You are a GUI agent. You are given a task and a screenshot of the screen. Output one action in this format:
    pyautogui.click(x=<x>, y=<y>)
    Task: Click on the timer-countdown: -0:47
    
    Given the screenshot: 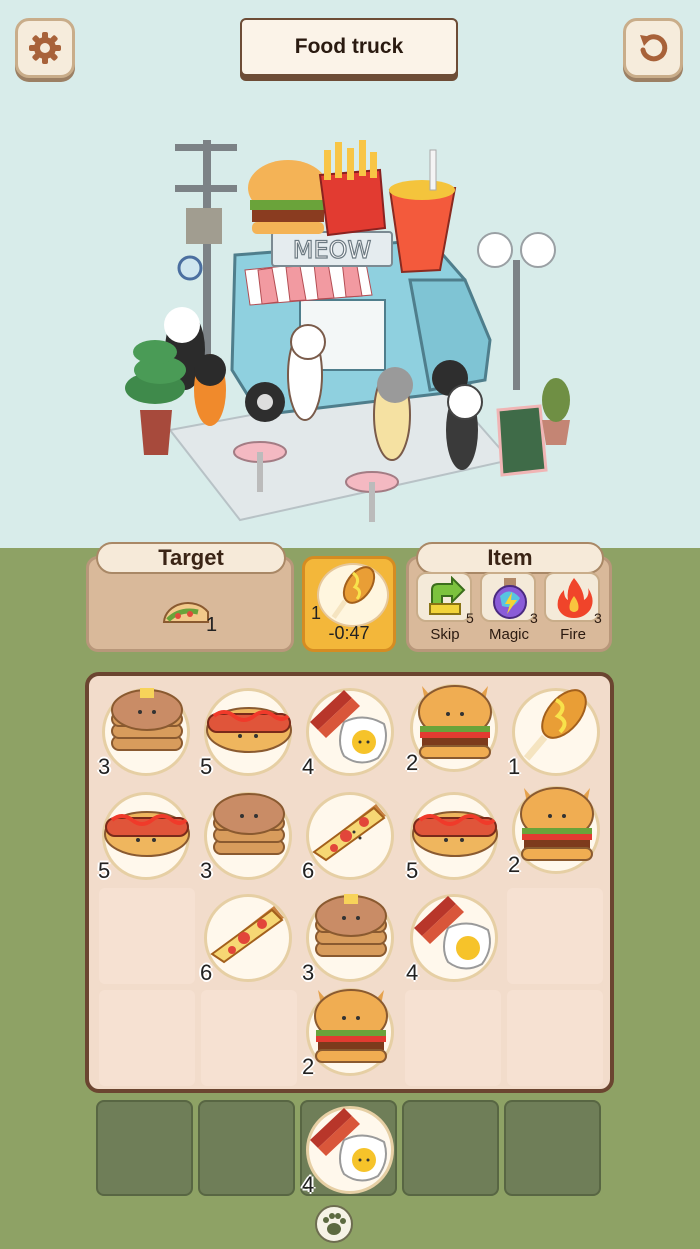 What is the action you would take?
    pyautogui.click(x=349, y=633)
    